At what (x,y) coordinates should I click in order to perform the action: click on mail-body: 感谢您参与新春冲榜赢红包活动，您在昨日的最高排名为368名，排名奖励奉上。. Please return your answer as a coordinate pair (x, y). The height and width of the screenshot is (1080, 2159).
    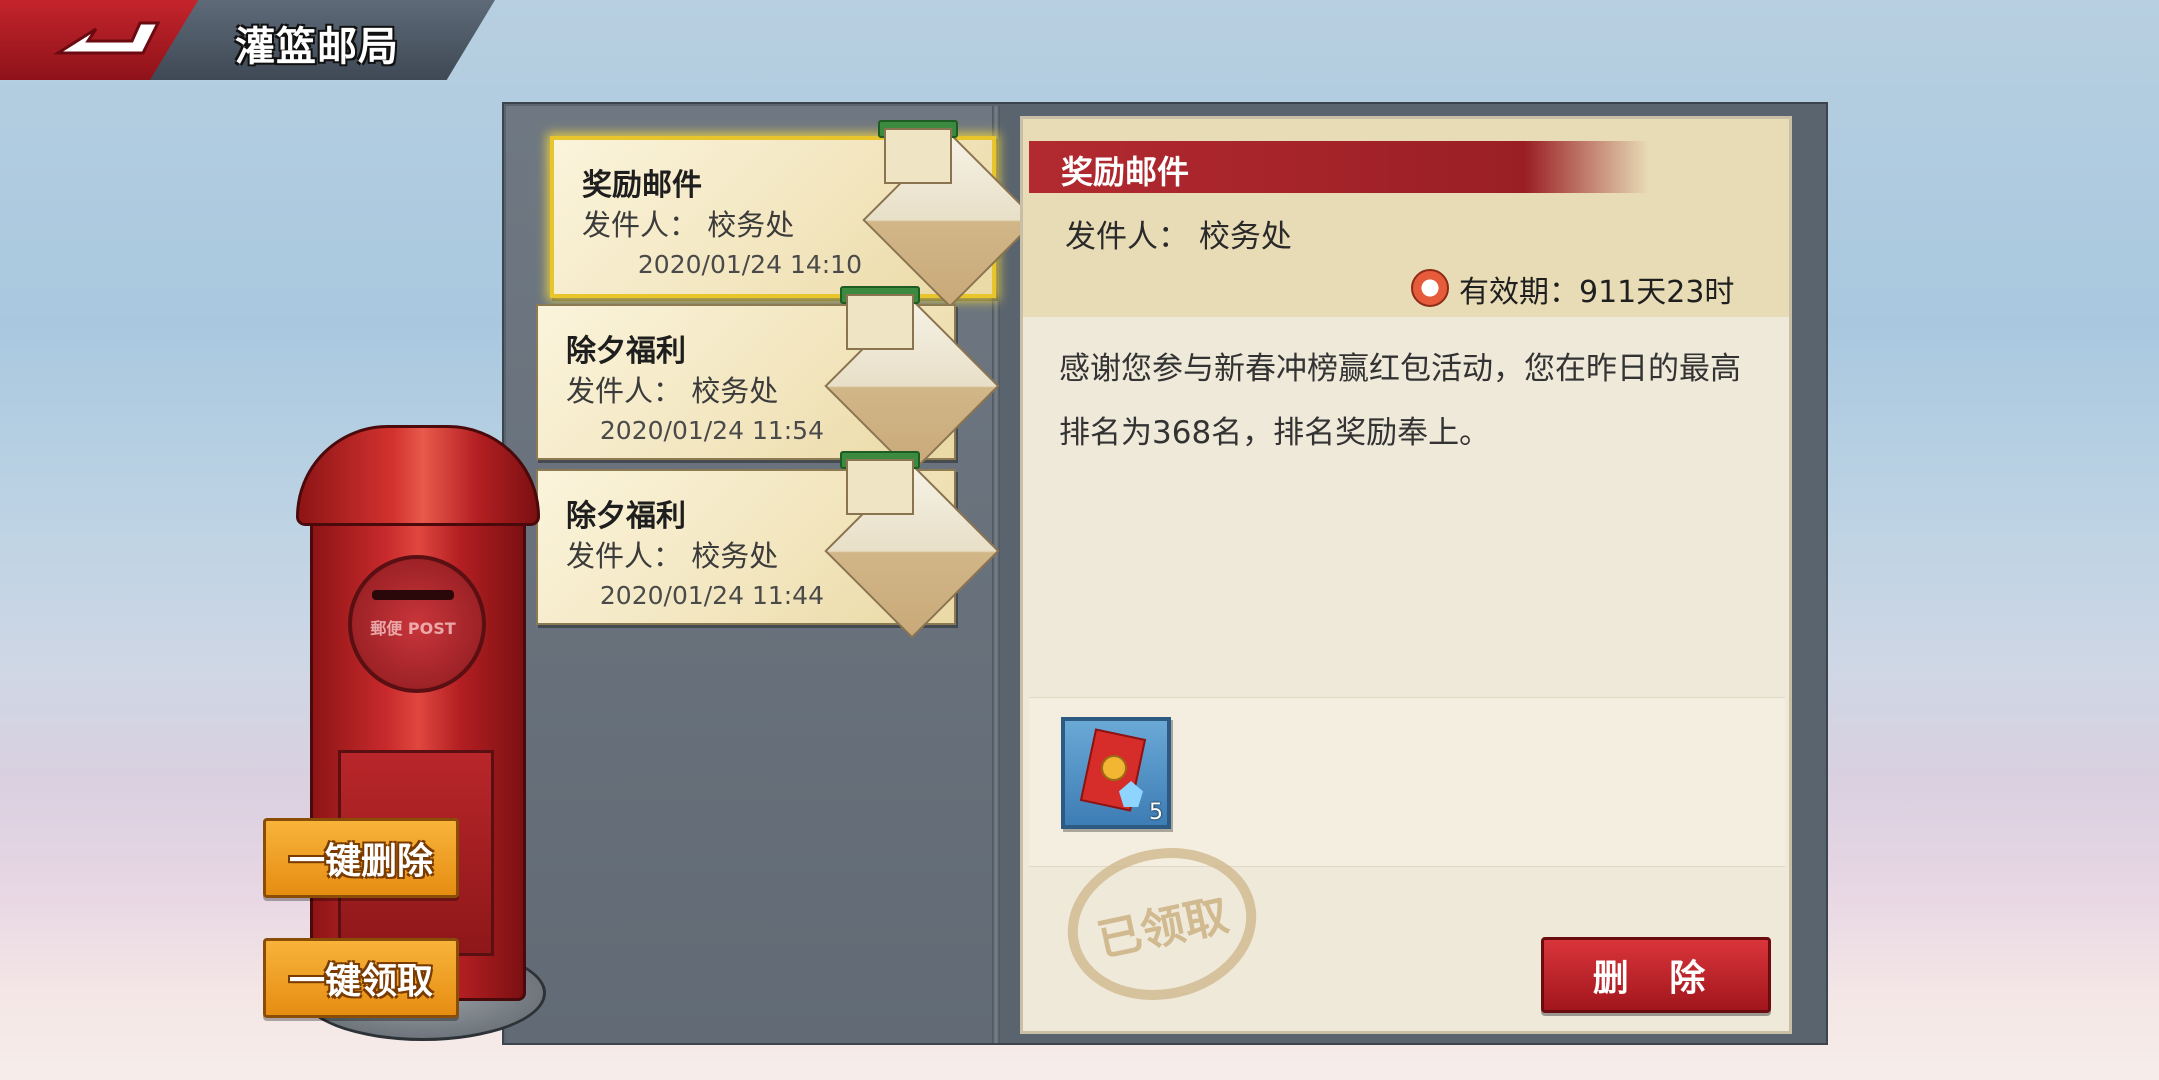
    Looking at the image, I should click on (1400, 401).